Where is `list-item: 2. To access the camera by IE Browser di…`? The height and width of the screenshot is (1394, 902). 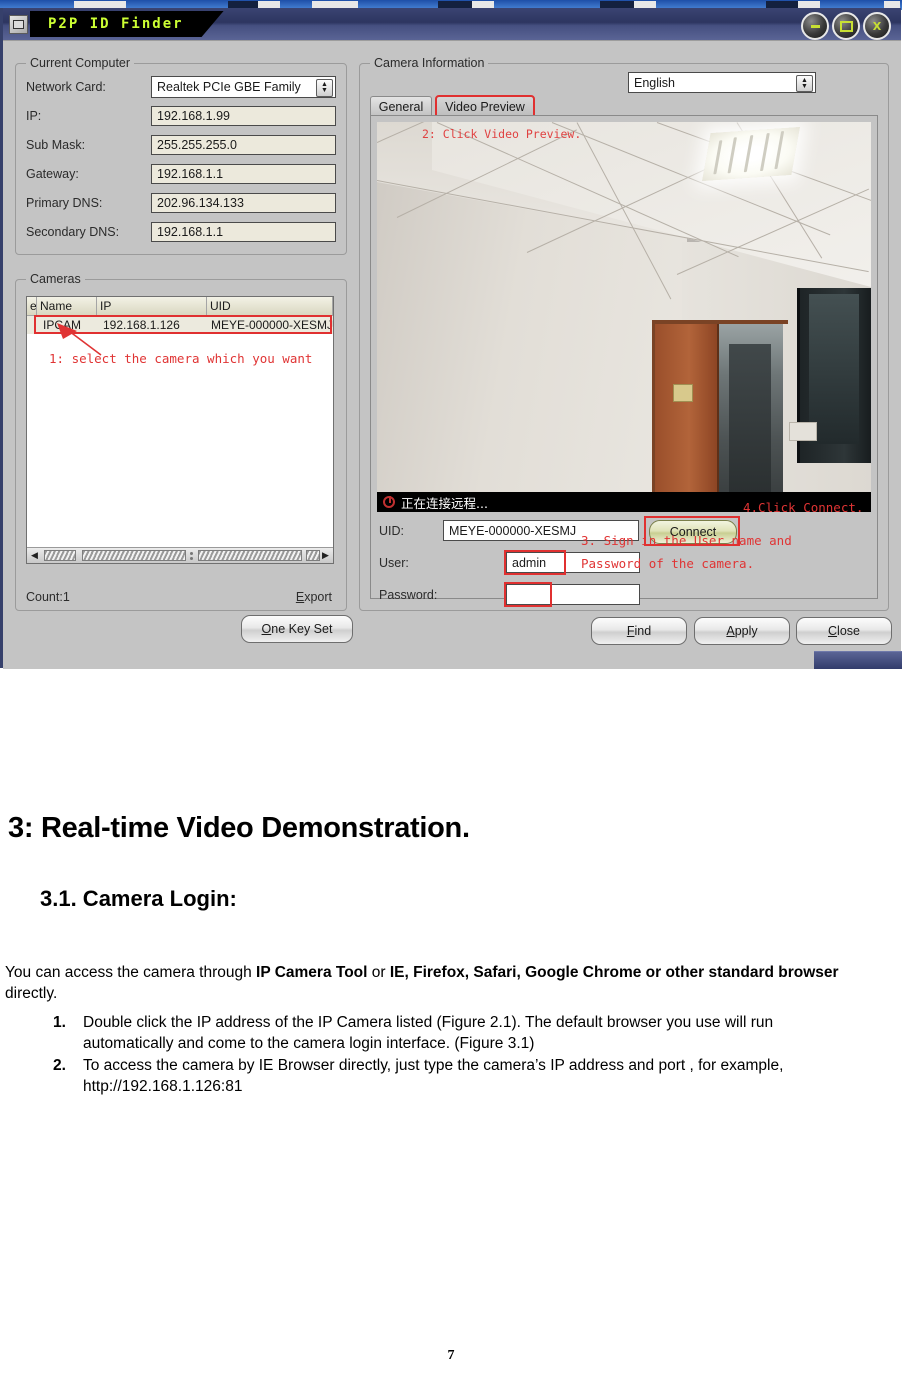
list-item: 2. To access the camera by IE Browser di… is located at coordinates (435, 1076).